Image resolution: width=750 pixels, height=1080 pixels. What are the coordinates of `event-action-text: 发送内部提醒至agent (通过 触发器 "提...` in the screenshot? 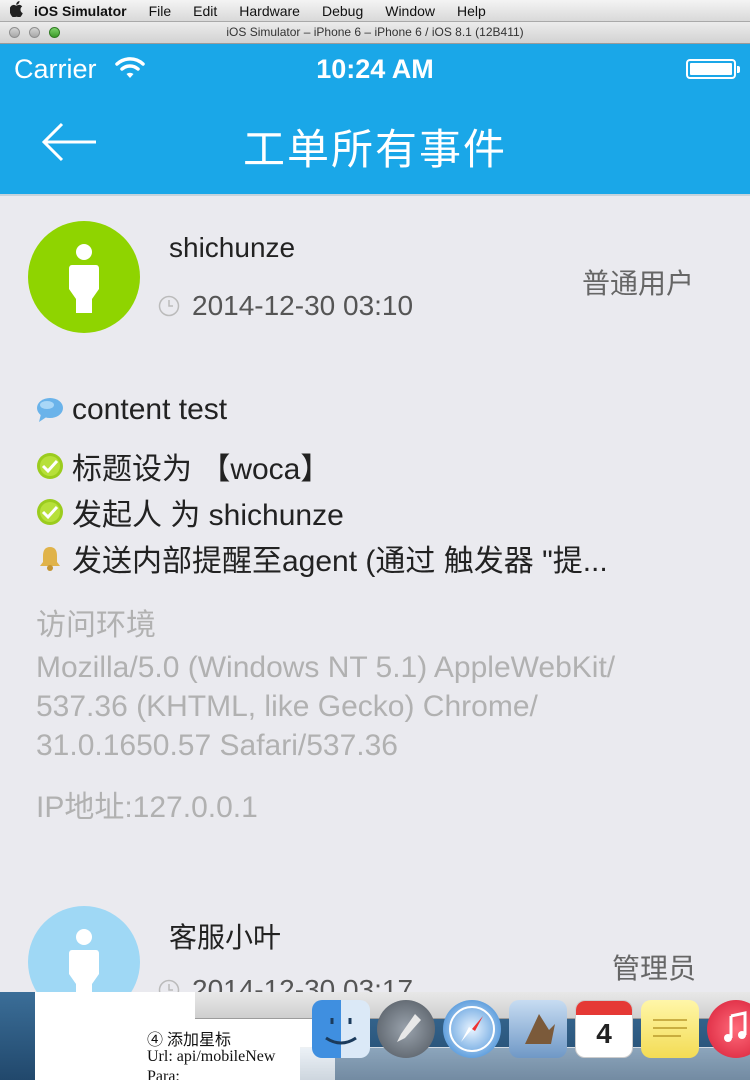 It's located at (340, 561).